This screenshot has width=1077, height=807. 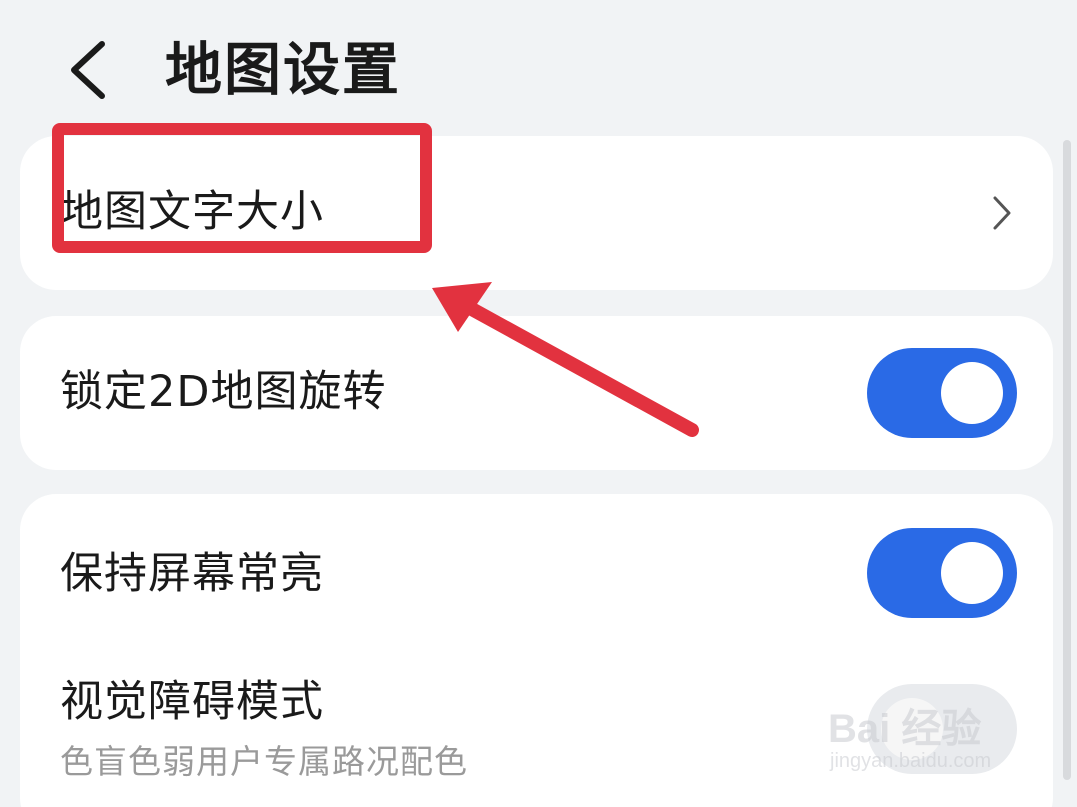 What do you see at coordinates (223, 392) in the screenshot?
I see `lock-2d-rotation-label: 锁定2D地图旋转` at bounding box center [223, 392].